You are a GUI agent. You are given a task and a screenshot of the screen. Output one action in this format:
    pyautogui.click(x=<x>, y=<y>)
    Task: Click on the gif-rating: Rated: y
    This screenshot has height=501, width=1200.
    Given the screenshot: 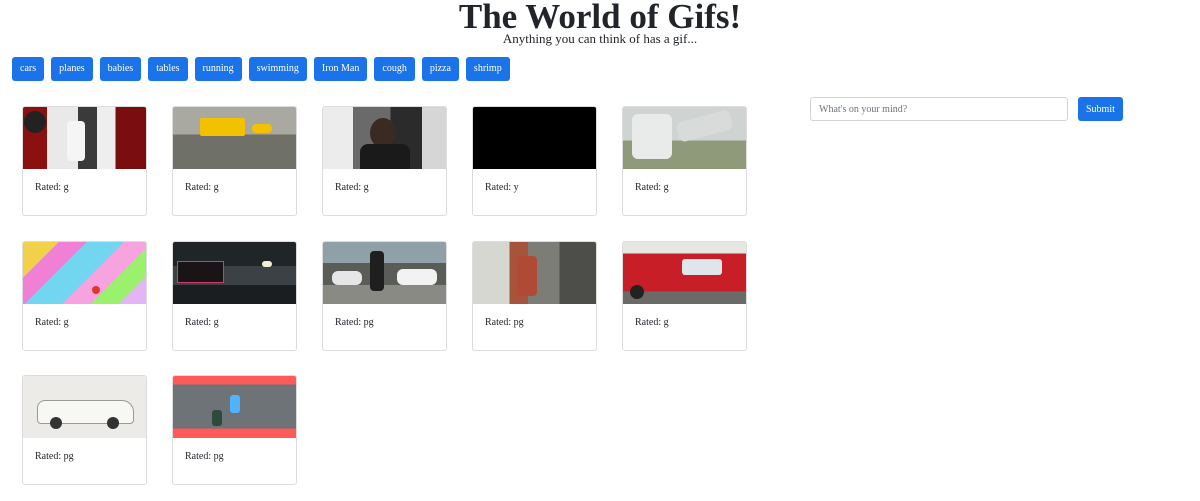 What is the action you would take?
    pyautogui.click(x=502, y=187)
    